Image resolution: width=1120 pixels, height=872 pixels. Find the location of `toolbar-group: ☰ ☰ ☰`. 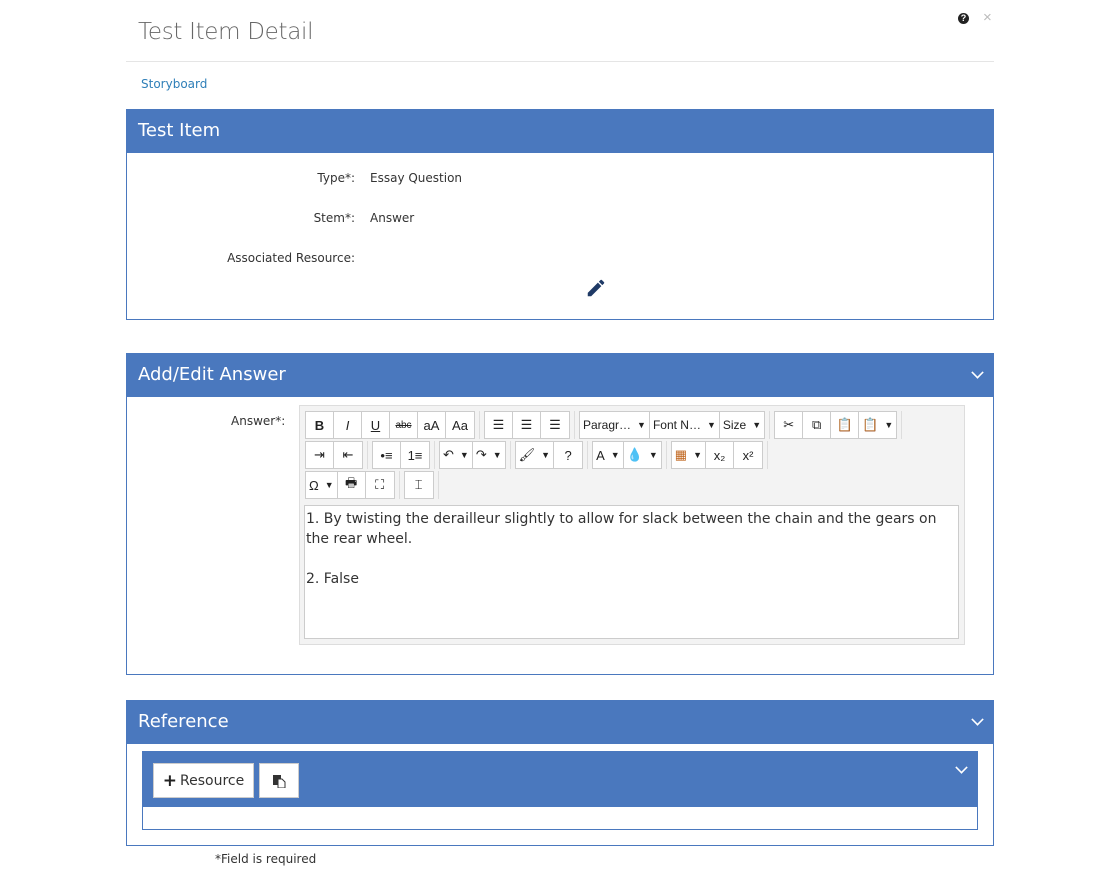

toolbar-group: ☰ ☰ ☰ is located at coordinates (527, 425).